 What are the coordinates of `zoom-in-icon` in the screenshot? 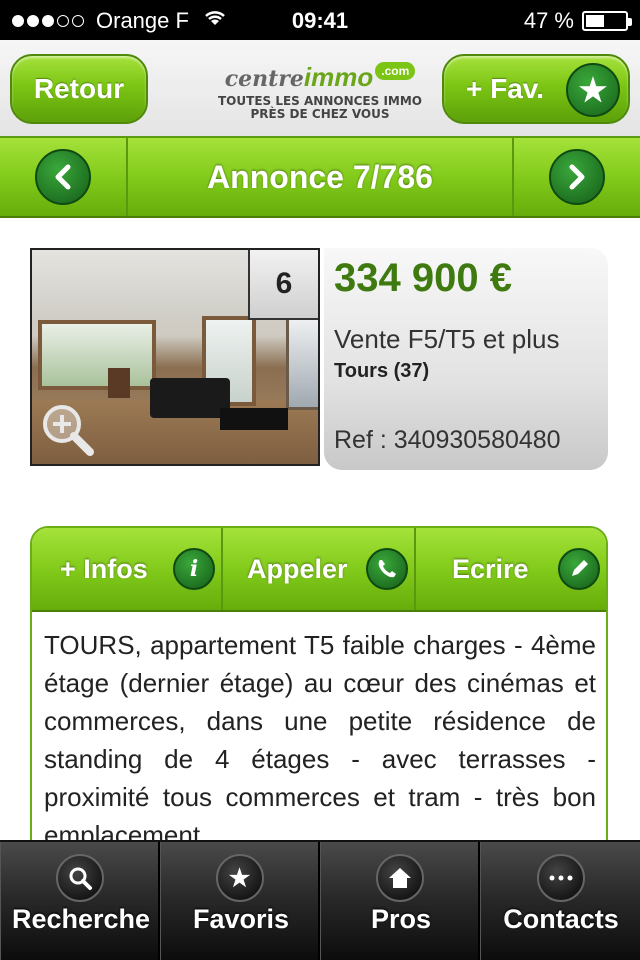 It's located at (68, 430).